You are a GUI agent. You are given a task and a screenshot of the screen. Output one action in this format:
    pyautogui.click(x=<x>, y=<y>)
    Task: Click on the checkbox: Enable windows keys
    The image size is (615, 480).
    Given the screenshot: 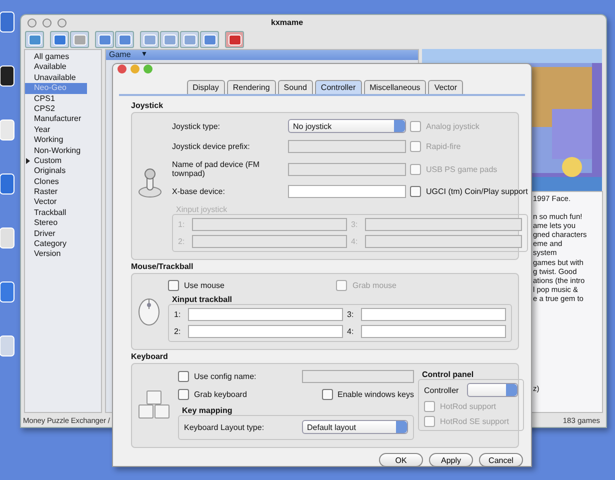 What is the action you would take?
    pyautogui.click(x=368, y=394)
    